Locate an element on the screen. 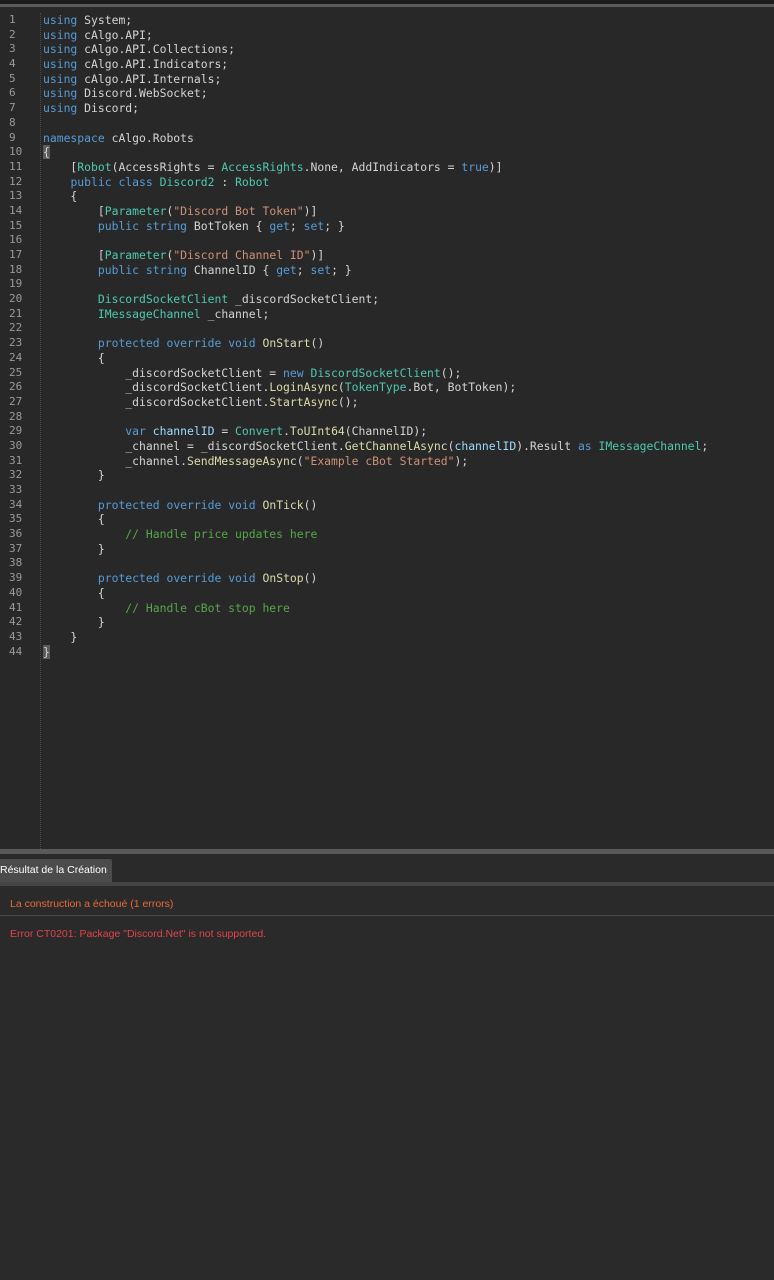 The image size is (774, 1280). code-token: Parameter is located at coordinates (135, 210).